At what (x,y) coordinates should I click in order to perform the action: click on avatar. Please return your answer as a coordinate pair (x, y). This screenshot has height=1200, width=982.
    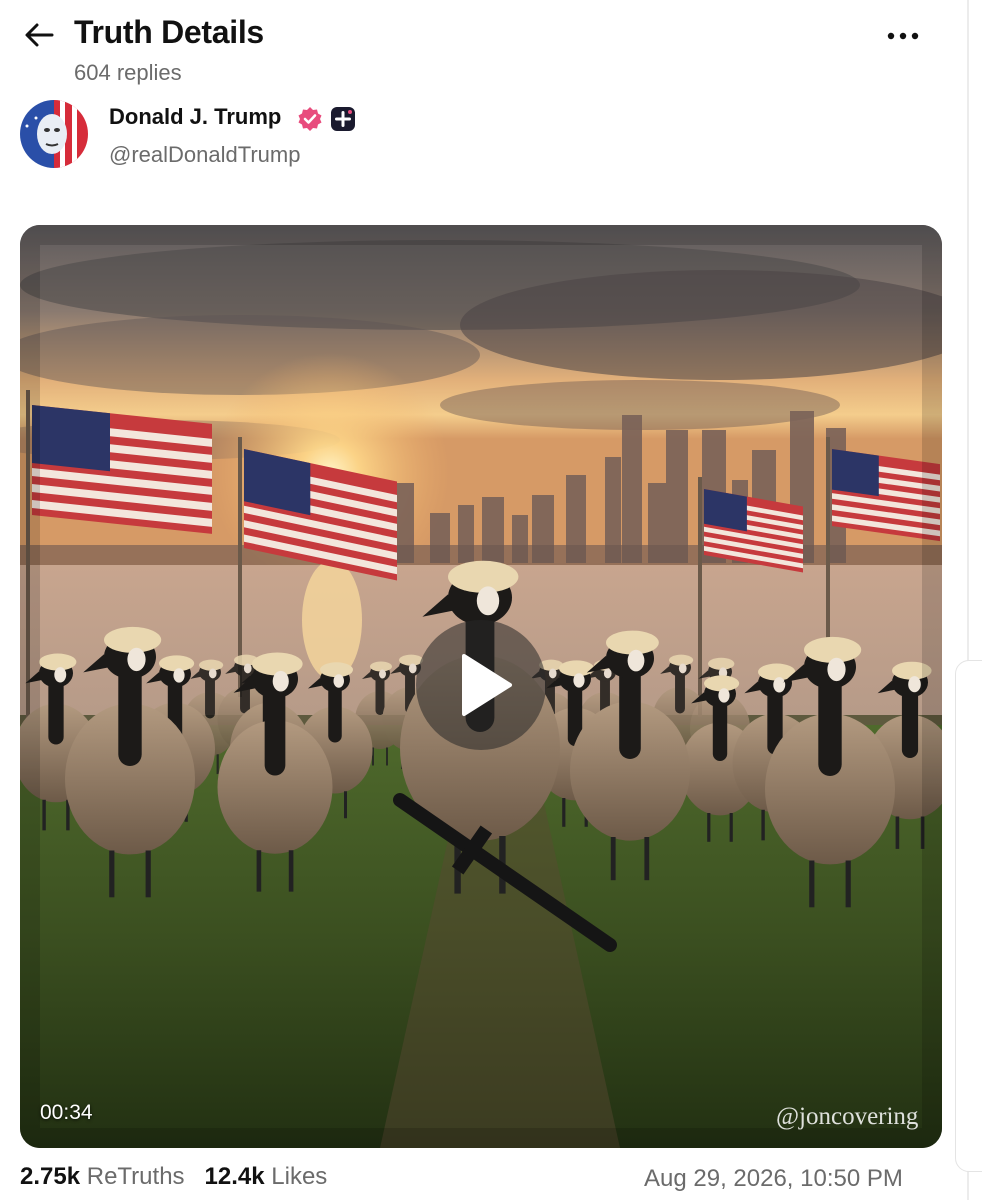
    Looking at the image, I should click on (54, 134).